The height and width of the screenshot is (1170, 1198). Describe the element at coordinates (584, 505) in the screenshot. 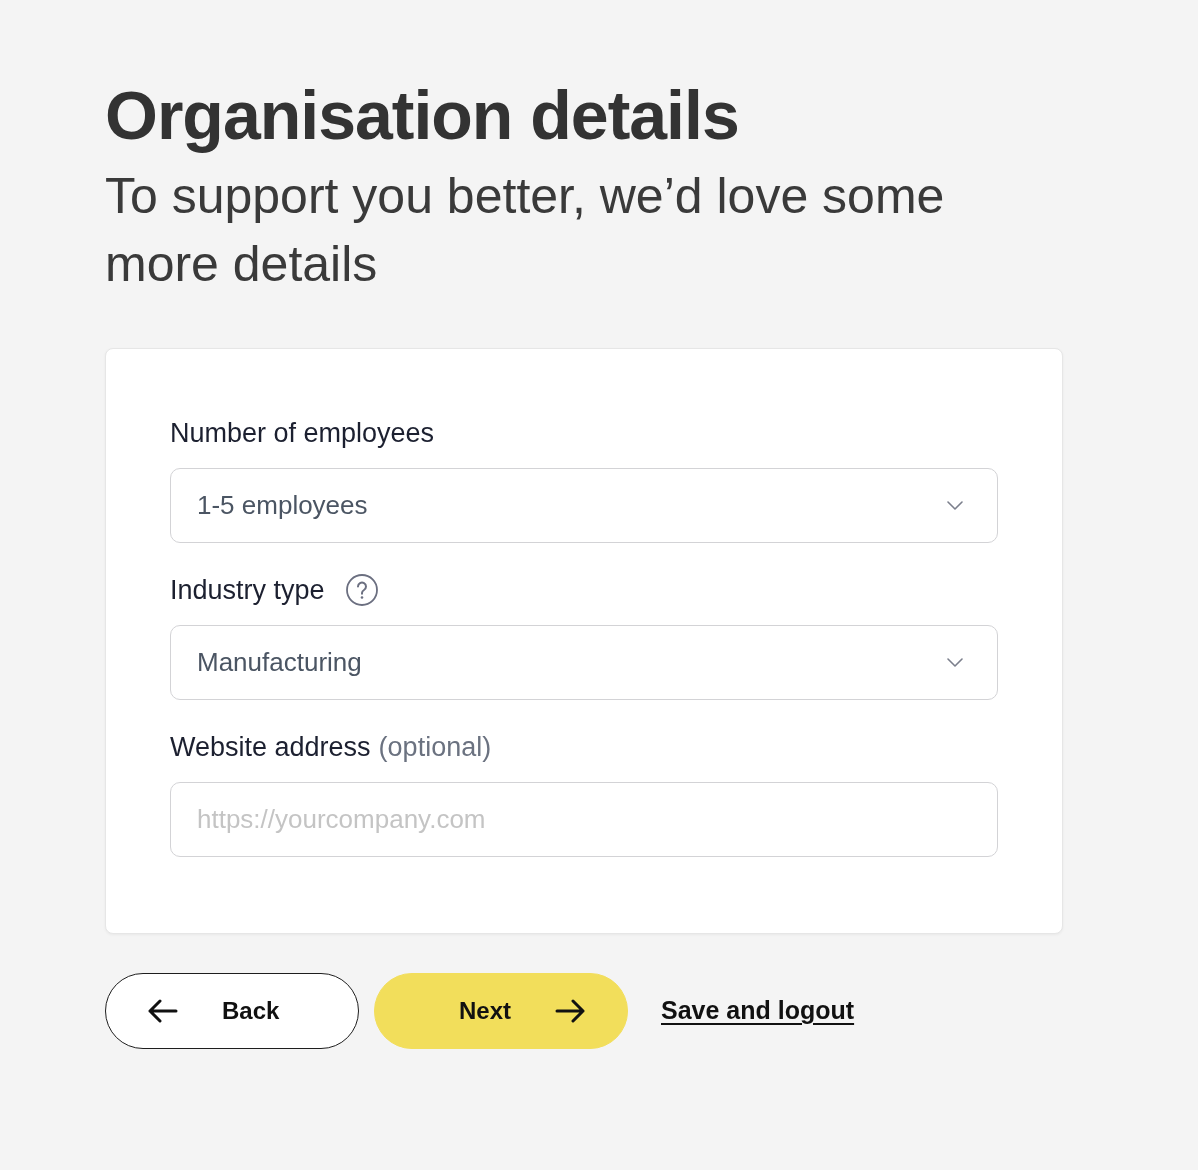

I see `dropdown-field: 1-5 employees` at that location.